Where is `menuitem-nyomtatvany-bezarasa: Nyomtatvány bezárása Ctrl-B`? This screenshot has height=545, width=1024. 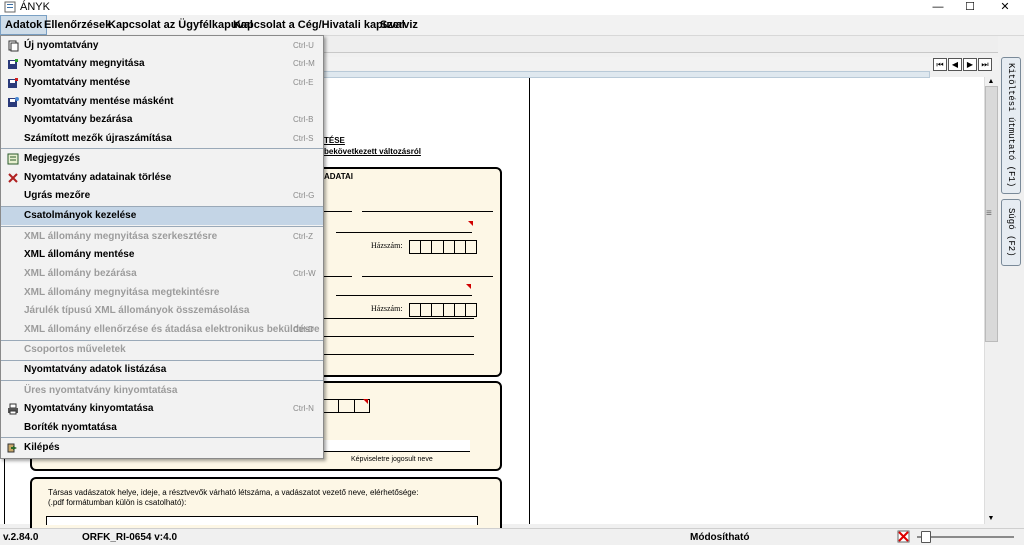 menuitem-nyomtatvany-bezarasa: Nyomtatvány bezárása Ctrl-B is located at coordinates (162, 120).